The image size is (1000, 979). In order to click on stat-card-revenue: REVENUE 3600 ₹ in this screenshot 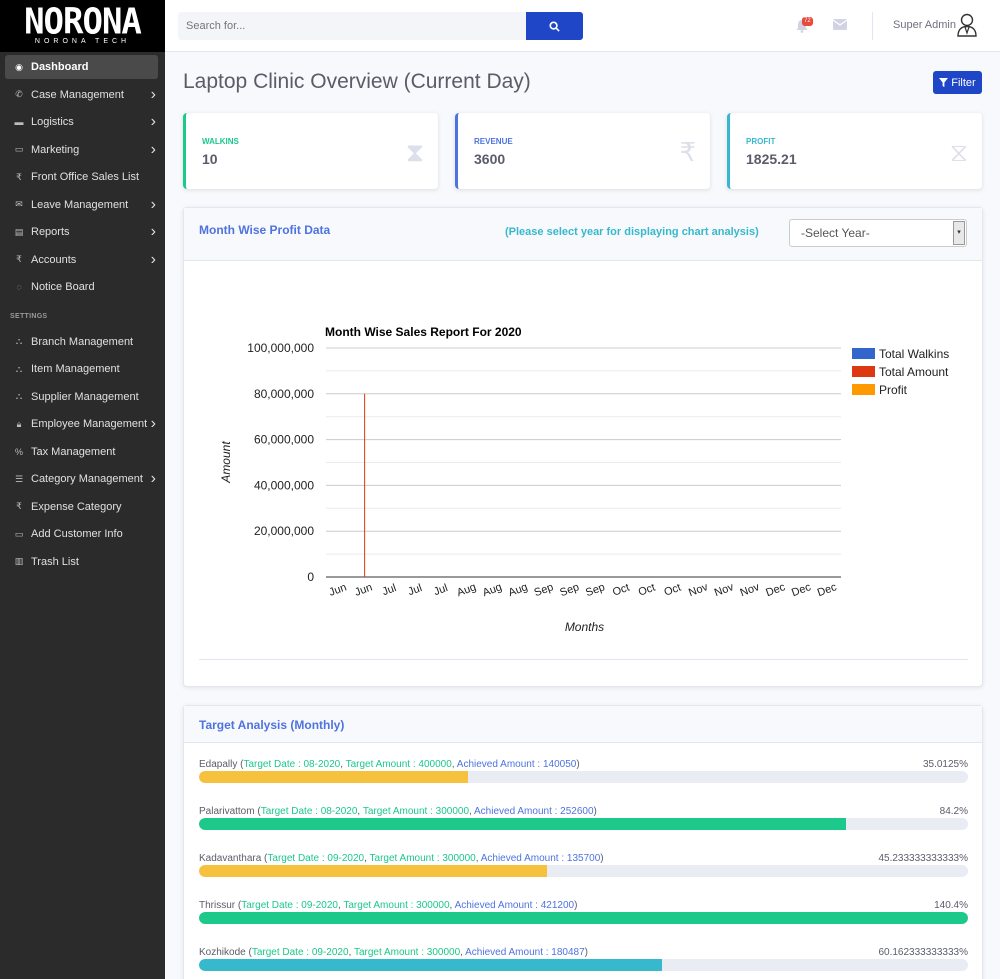, I will do `click(582, 151)`.